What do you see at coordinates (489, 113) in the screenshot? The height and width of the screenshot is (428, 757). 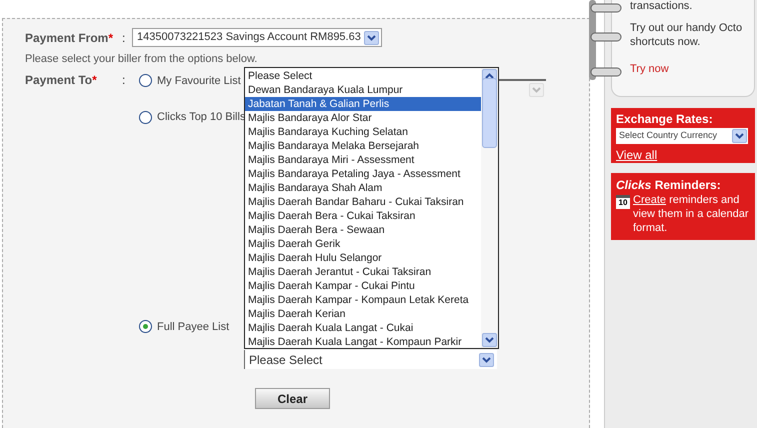 I see `scroll-thumb` at bounding box center [489, 113].